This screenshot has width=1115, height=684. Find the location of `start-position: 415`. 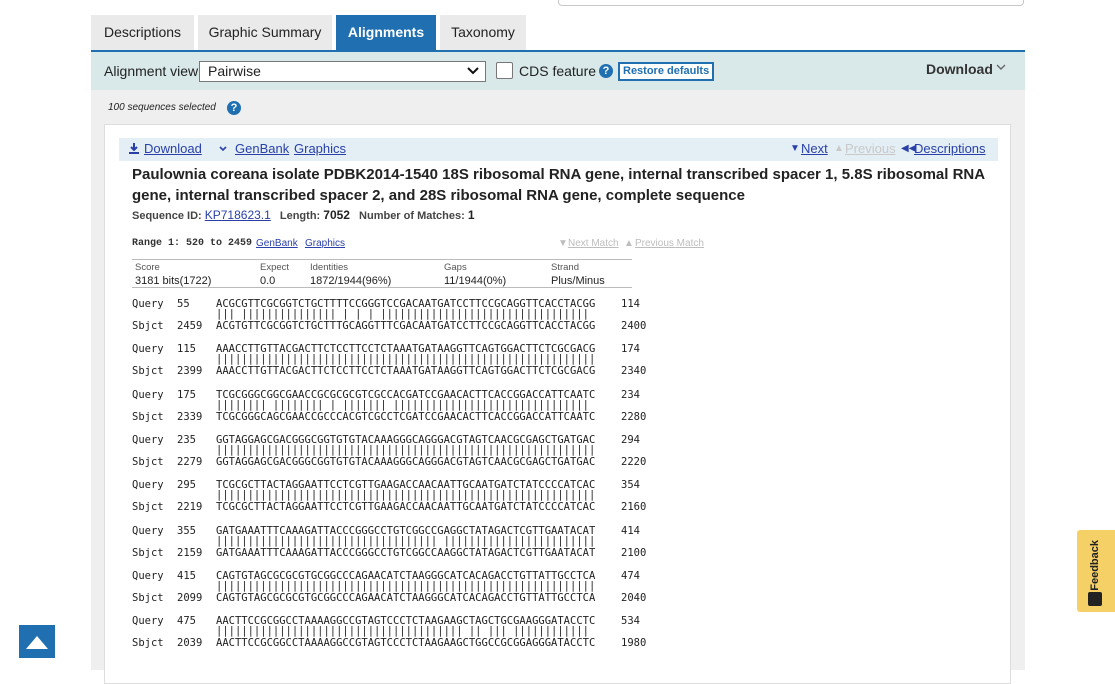

start-position: 415 is located at coordinates (186, 575).